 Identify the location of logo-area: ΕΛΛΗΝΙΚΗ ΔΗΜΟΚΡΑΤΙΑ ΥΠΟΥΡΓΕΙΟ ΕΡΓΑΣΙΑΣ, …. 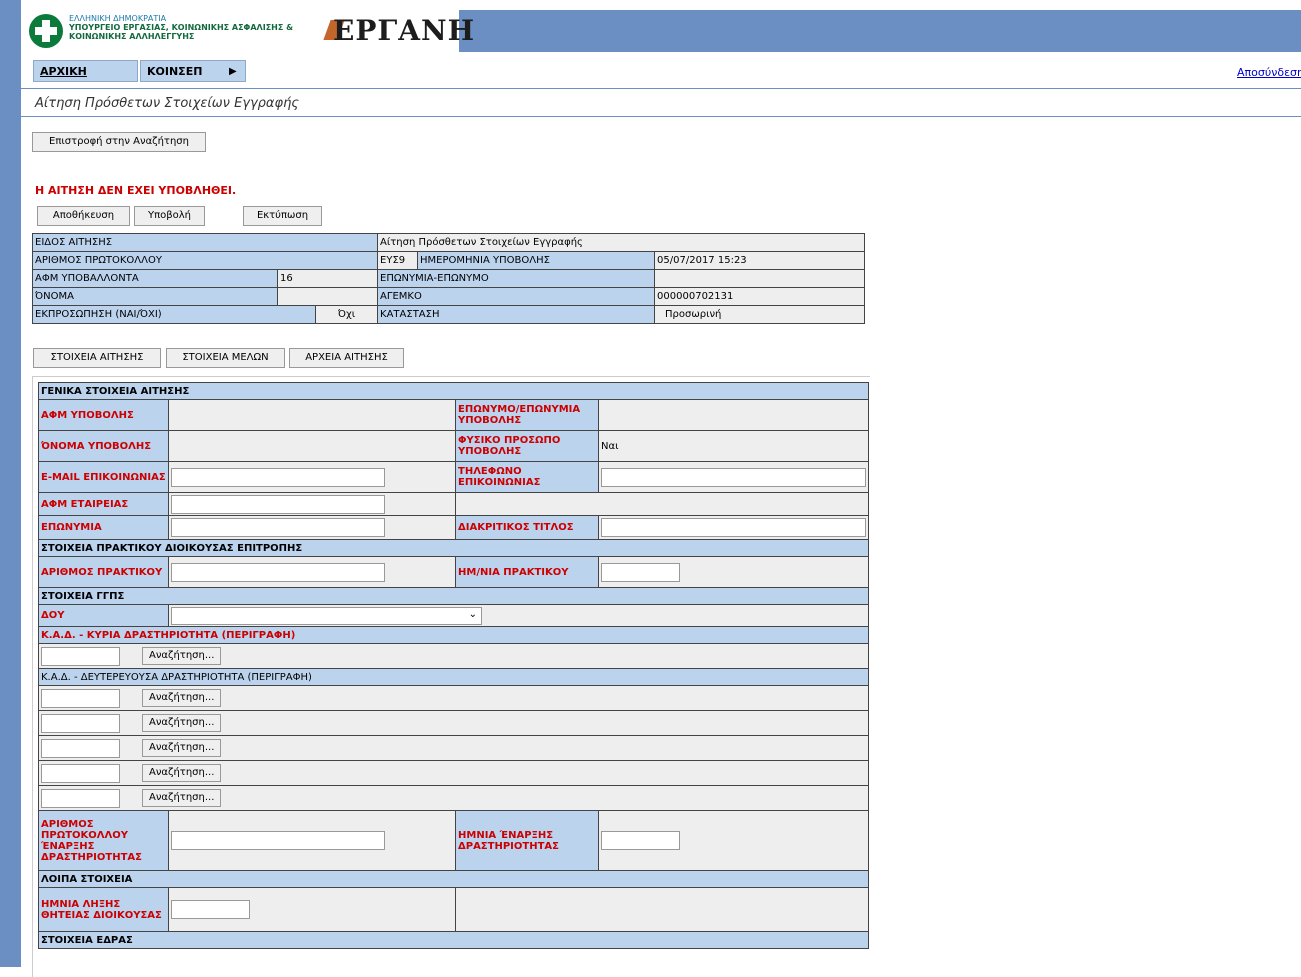
(247, 31).